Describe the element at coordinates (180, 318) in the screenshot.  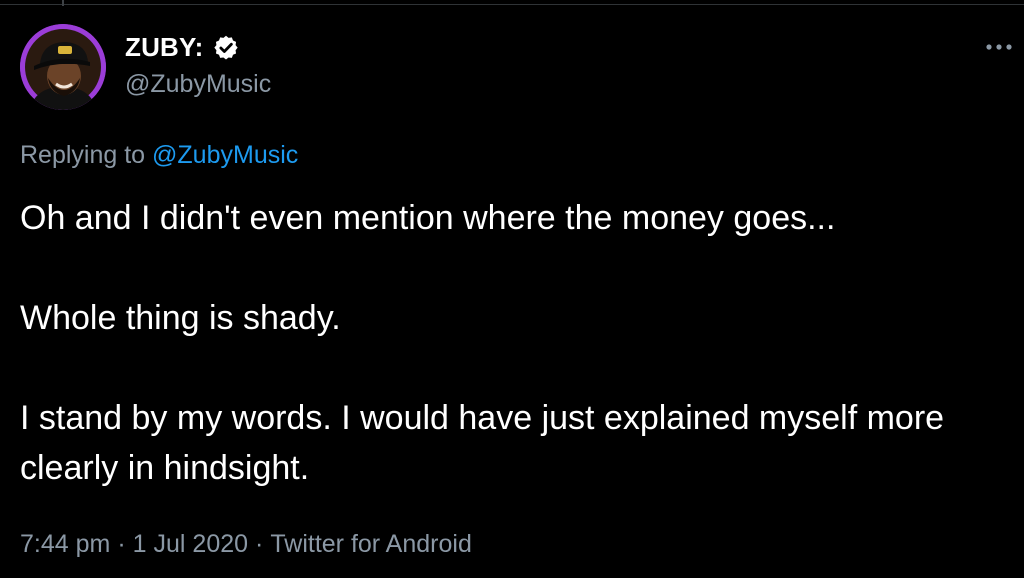
I see `tweet-paragraph: Whole thing is shady.` at that location.